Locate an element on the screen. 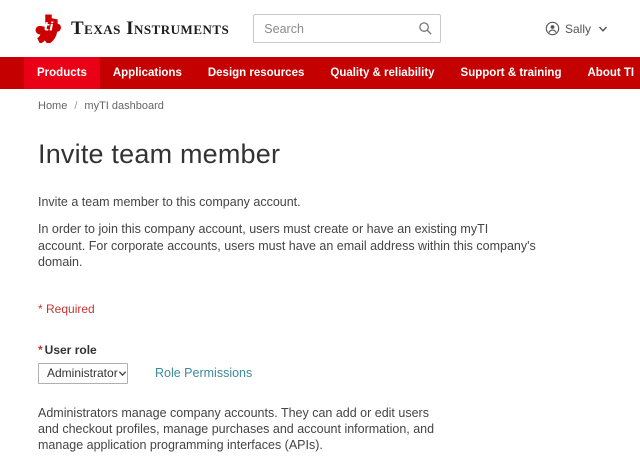 The image size is (640, 461). user-role-select: Administrator is located at coordinates (83, 373).